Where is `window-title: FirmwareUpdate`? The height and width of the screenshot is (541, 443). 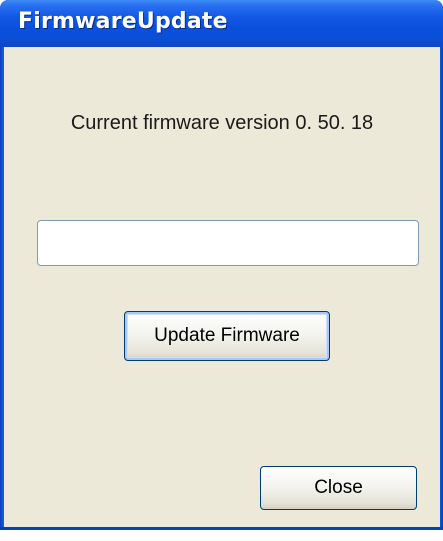 window-title: FirmwareUpdate is located at coordinates (123, 21).